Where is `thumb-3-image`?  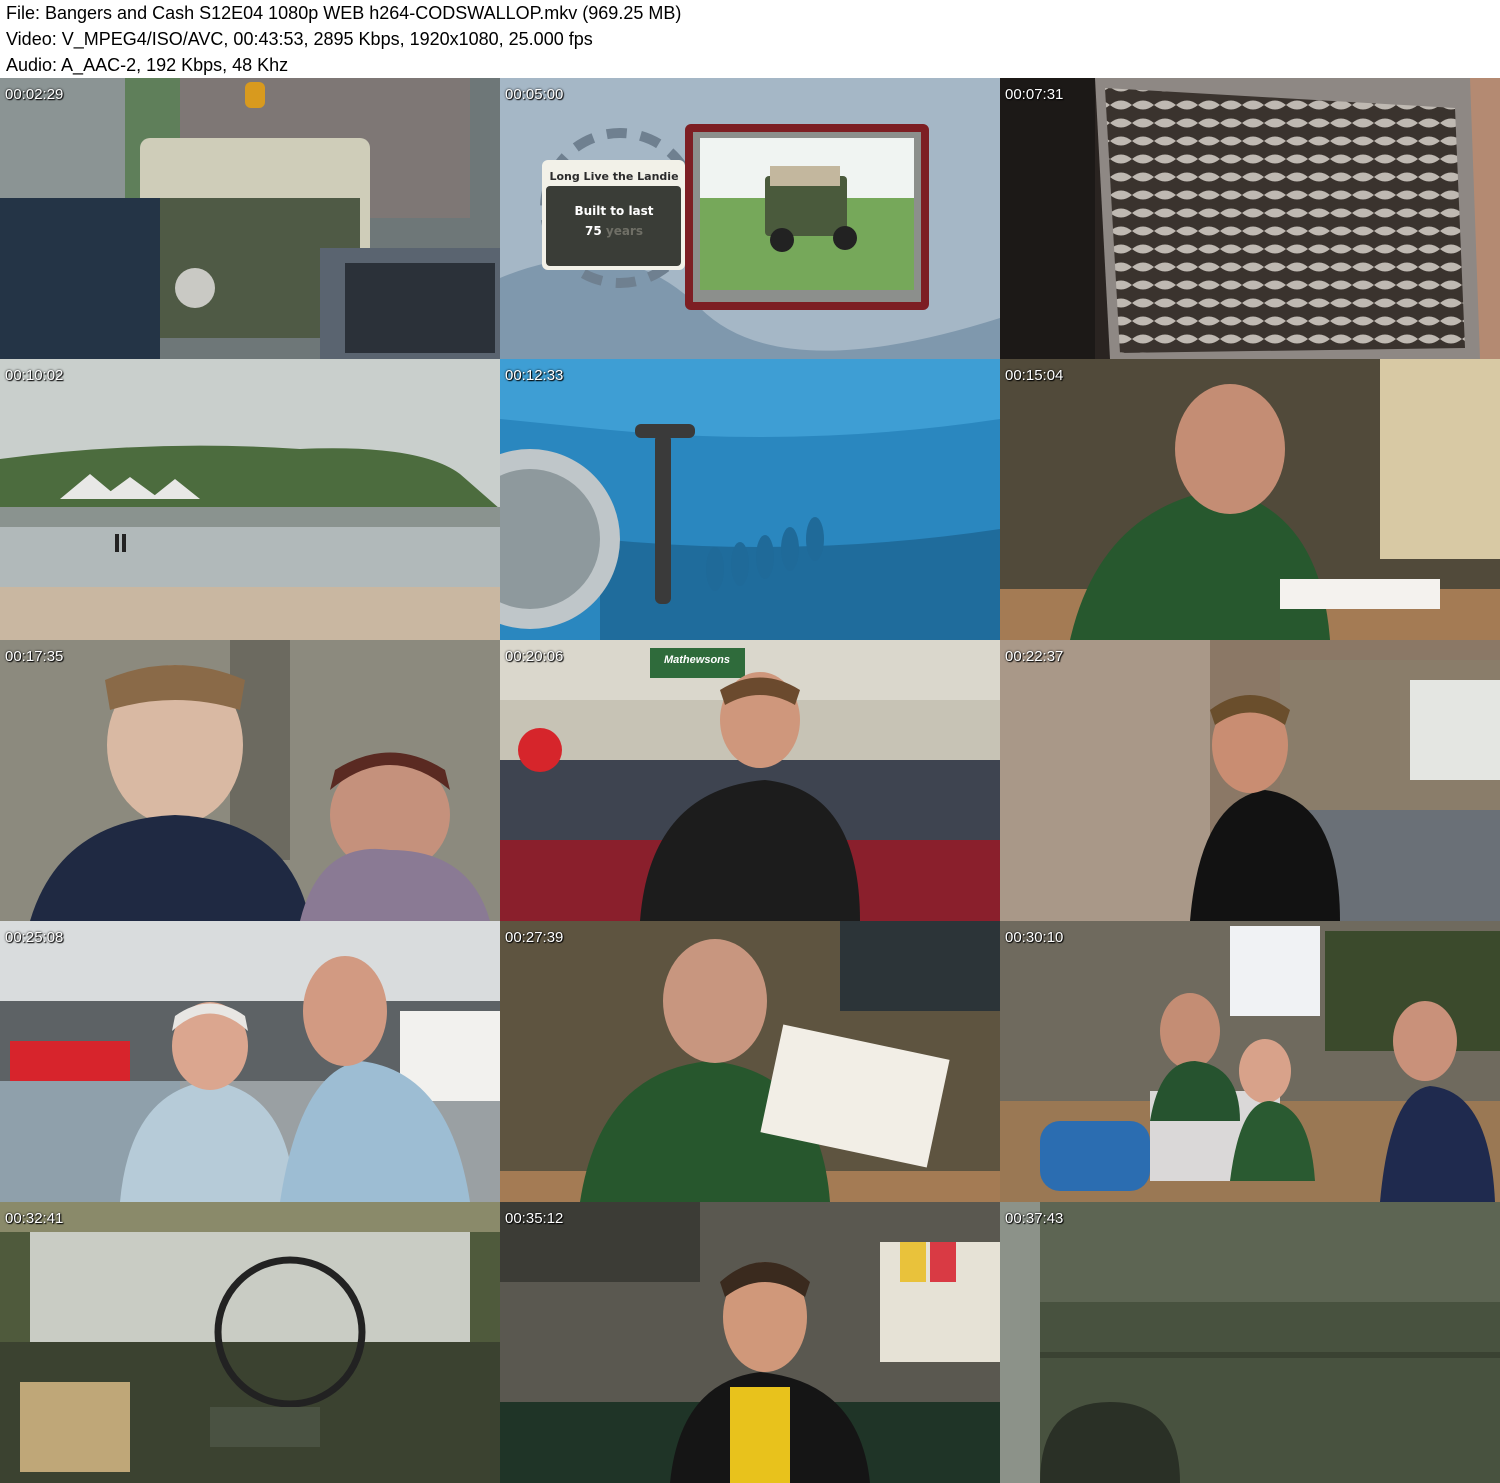
thumb-3-image is located at coordinates (1250, 218).